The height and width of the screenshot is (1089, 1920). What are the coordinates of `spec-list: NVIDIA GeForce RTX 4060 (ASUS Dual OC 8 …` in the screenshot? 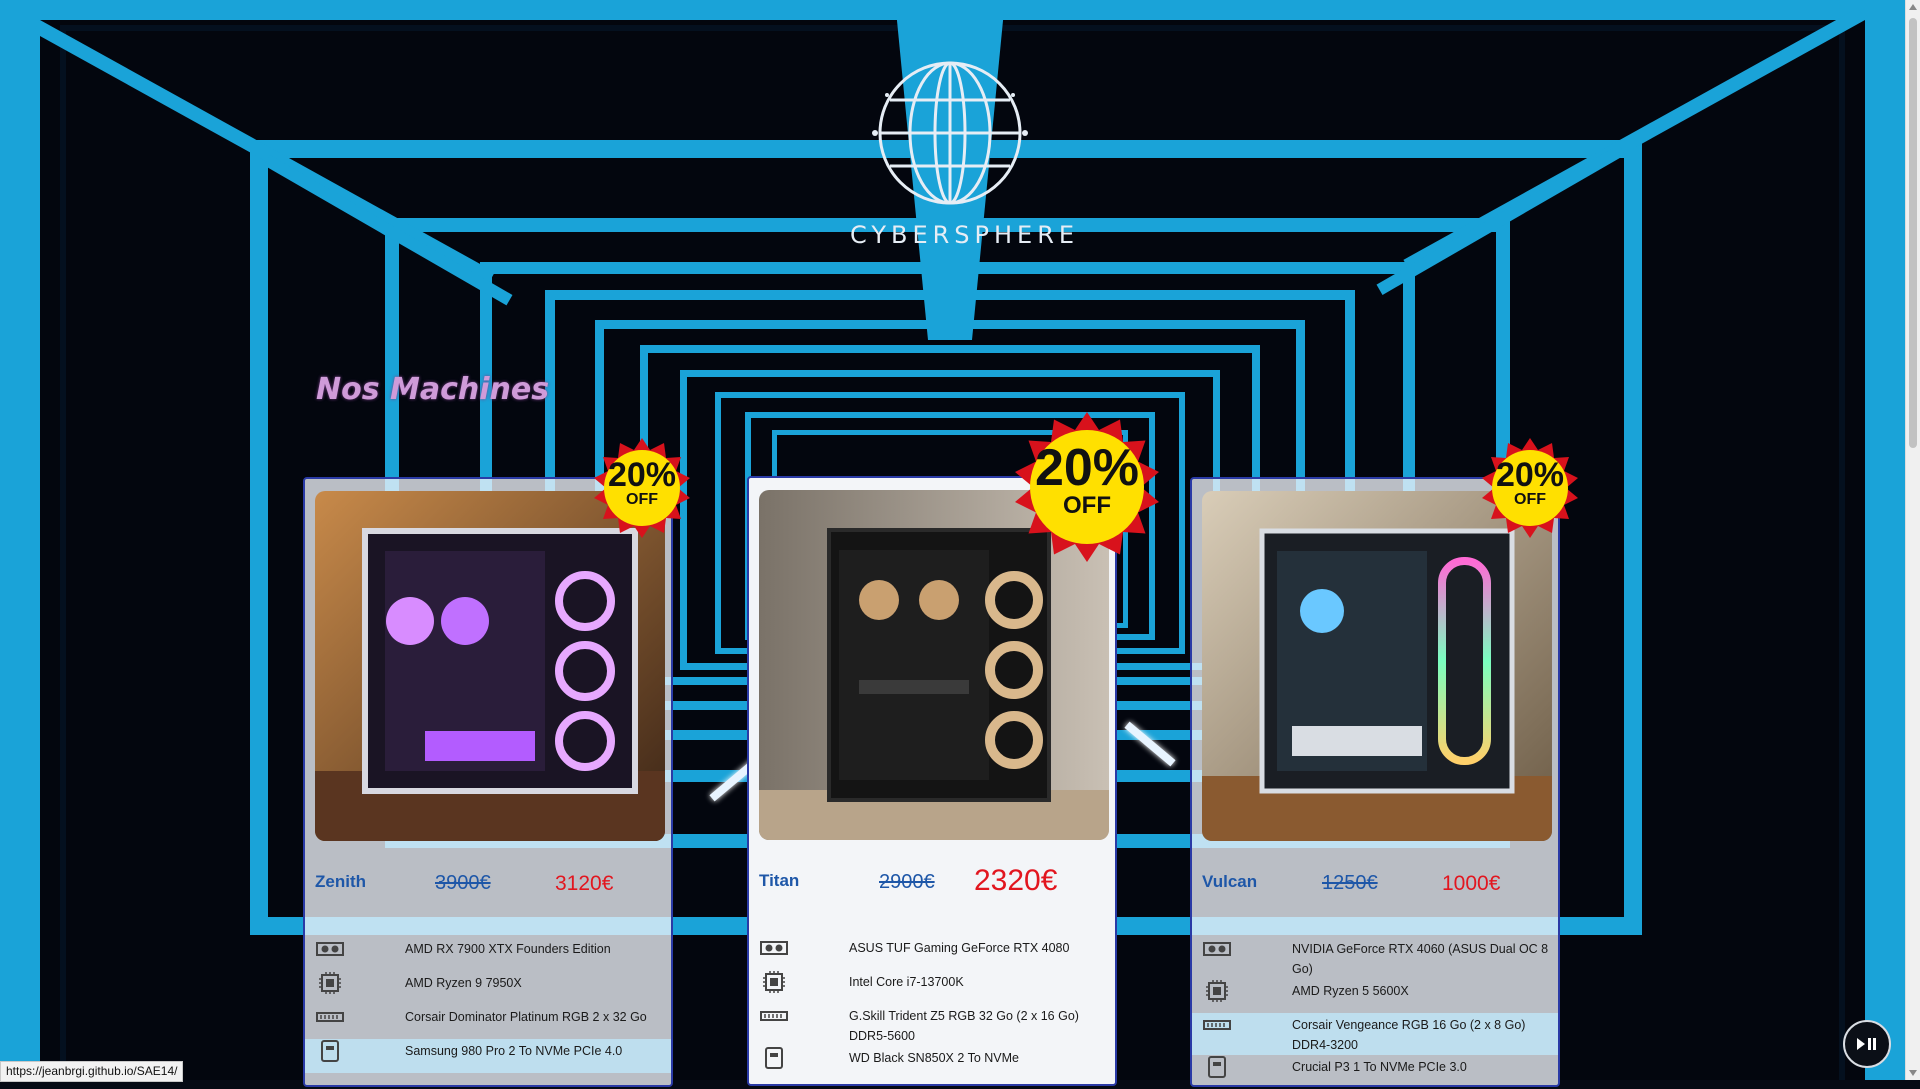 It's located at (1375, 1013).